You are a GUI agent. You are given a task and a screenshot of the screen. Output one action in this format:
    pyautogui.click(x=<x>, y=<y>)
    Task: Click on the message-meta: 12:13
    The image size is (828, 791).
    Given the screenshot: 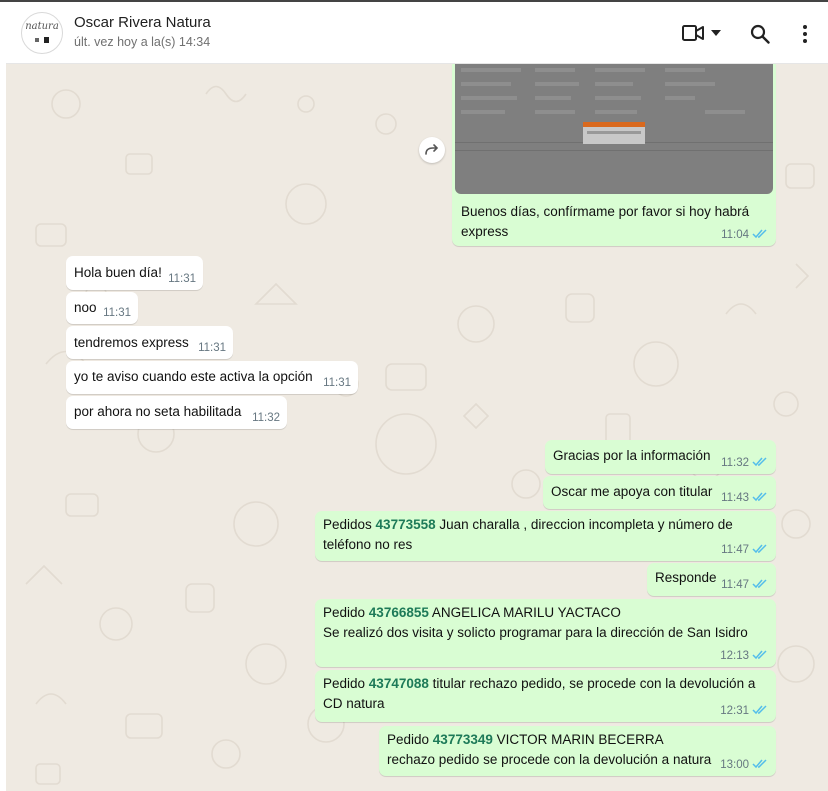 What is the action you would take?
    pyautogui.click(x=744, y=656)
    